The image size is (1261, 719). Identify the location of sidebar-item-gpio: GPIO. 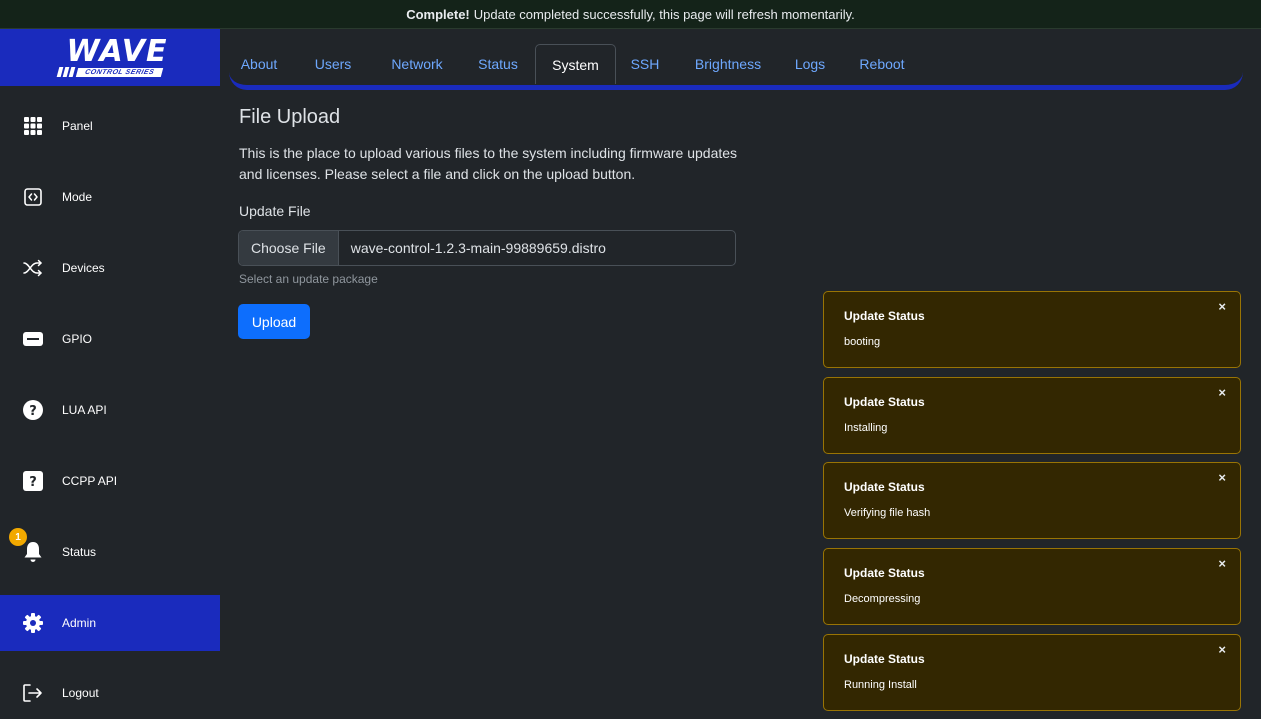
(110, 339).